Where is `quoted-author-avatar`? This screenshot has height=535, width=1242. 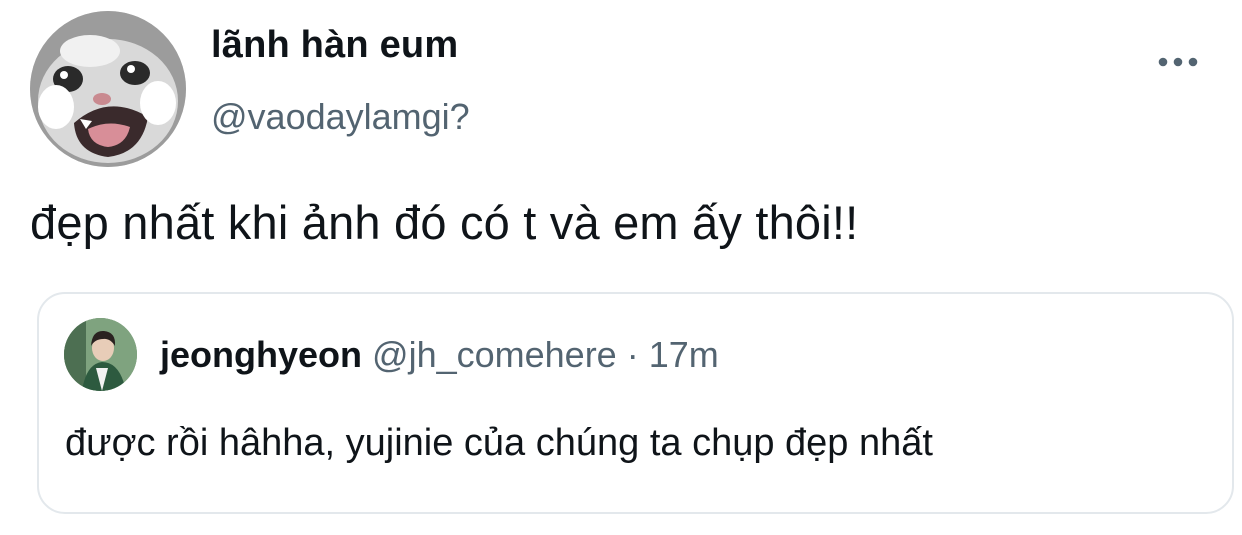
quoted-author-avatar is located at coordinates (100, 354).